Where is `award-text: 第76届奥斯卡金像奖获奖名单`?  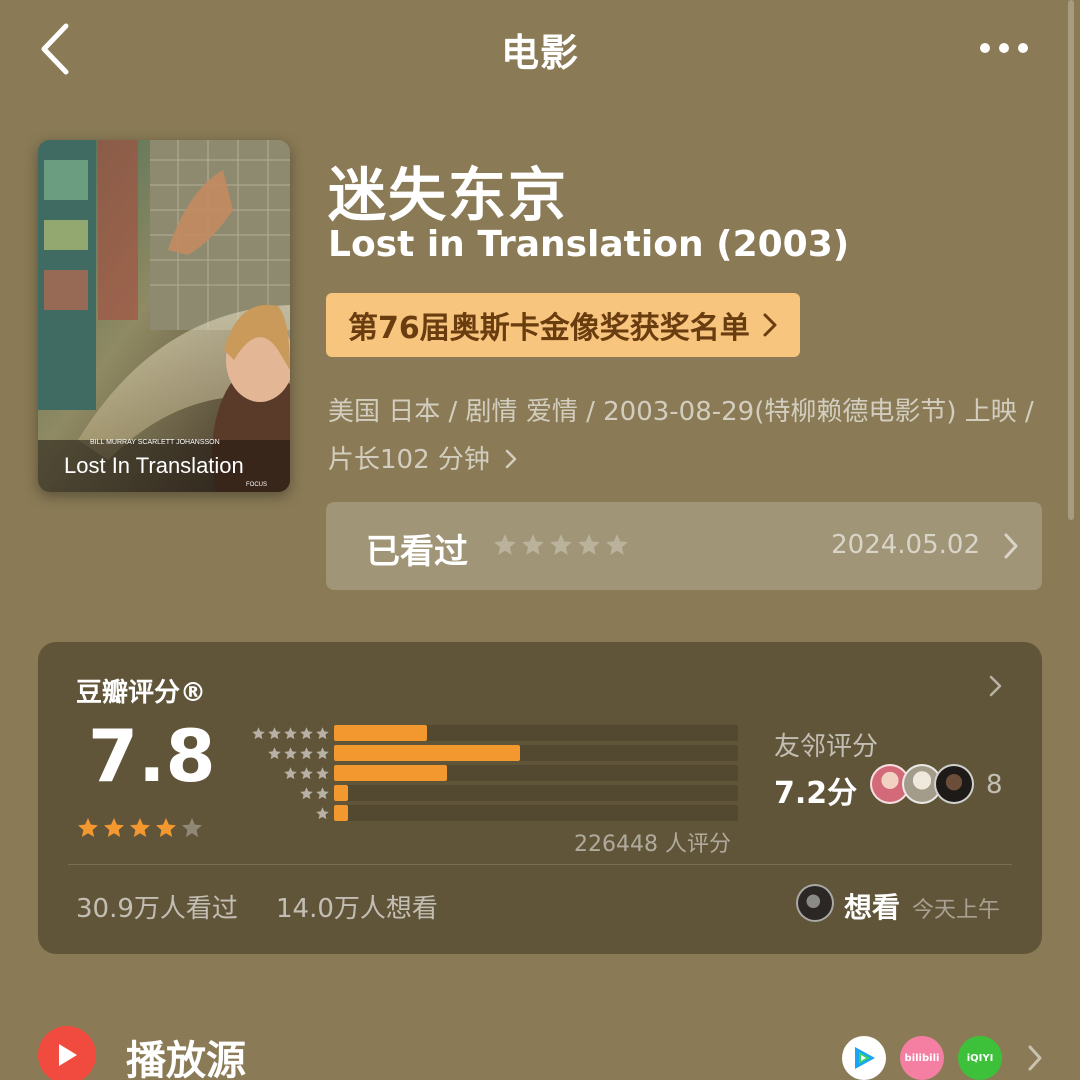 award-text: 第76届奥斯卡金像奖获奖名单 is located at coordinates (549, 328).